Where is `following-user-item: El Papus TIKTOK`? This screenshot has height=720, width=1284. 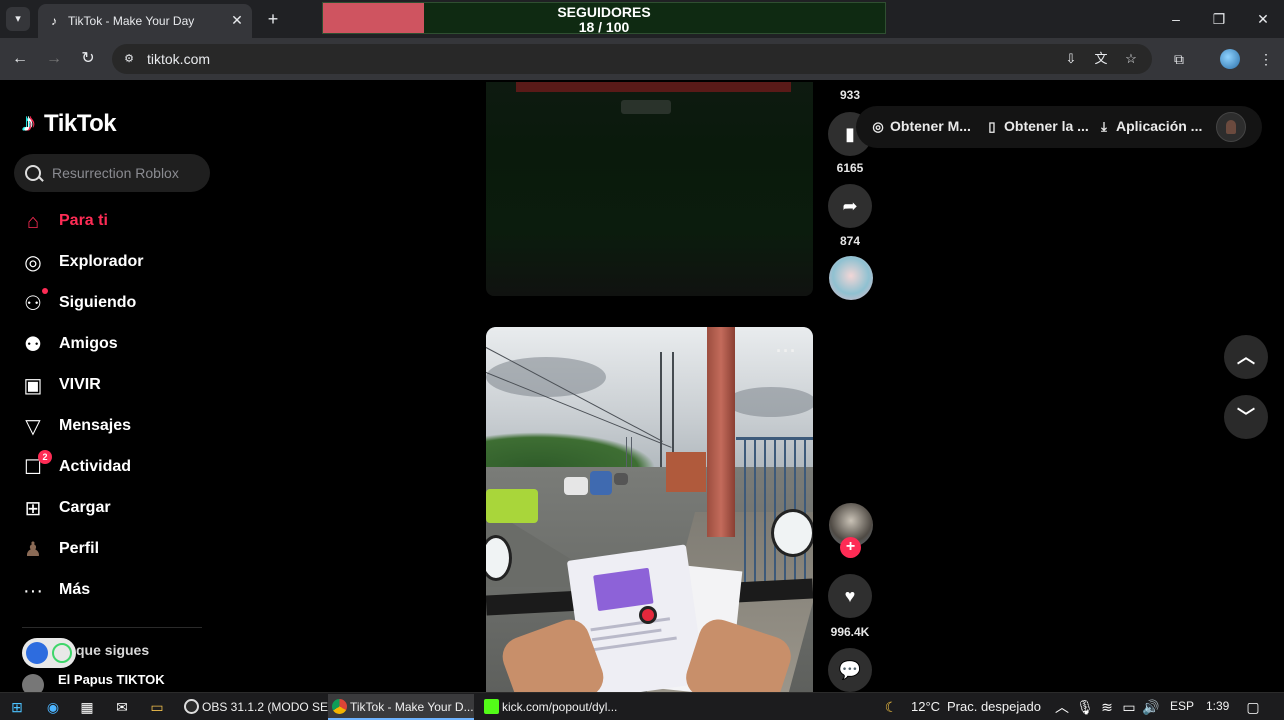 following-user-item: El Papus TIKTOK is located at coordinates (122, 684).